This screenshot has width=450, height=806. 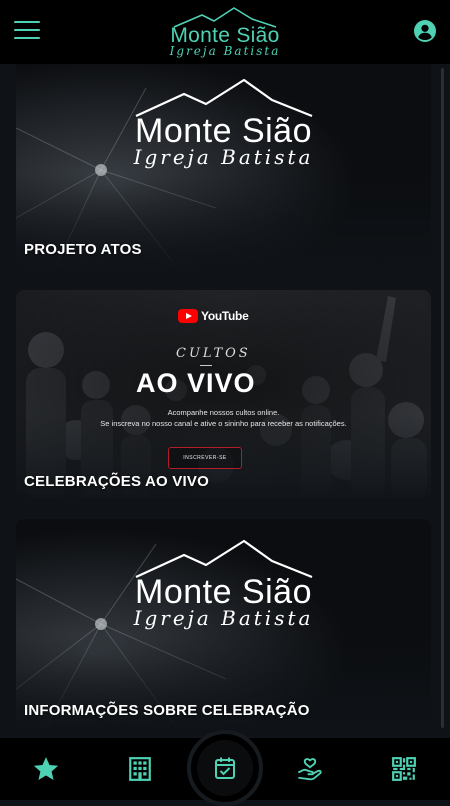 I want to click on qr-code-icon, so click(x=404, y=769).